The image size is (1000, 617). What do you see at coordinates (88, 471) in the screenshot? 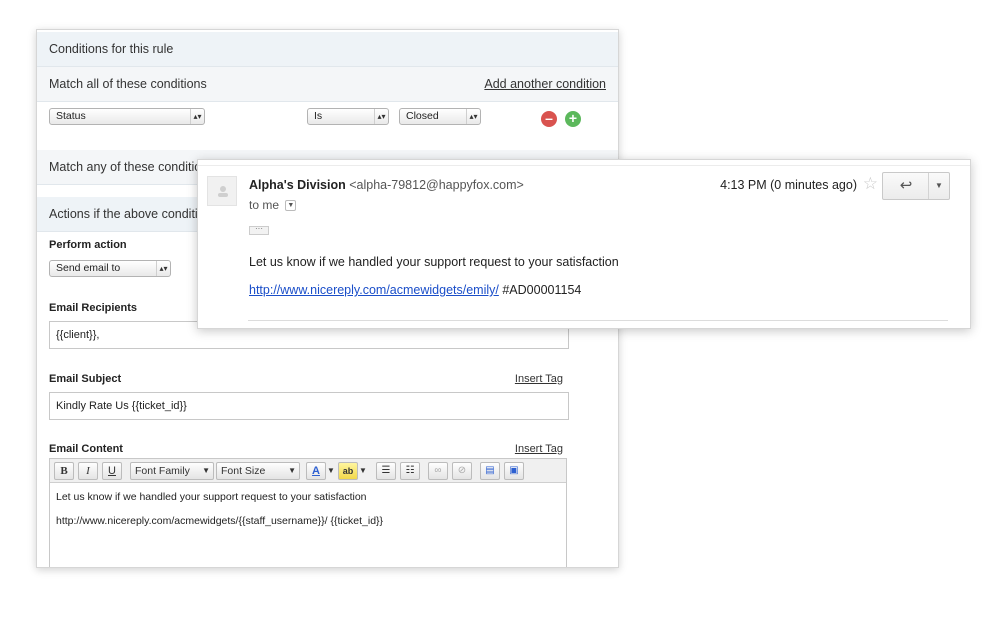
I see `italic-button: I` at bounding box center [88, 471].